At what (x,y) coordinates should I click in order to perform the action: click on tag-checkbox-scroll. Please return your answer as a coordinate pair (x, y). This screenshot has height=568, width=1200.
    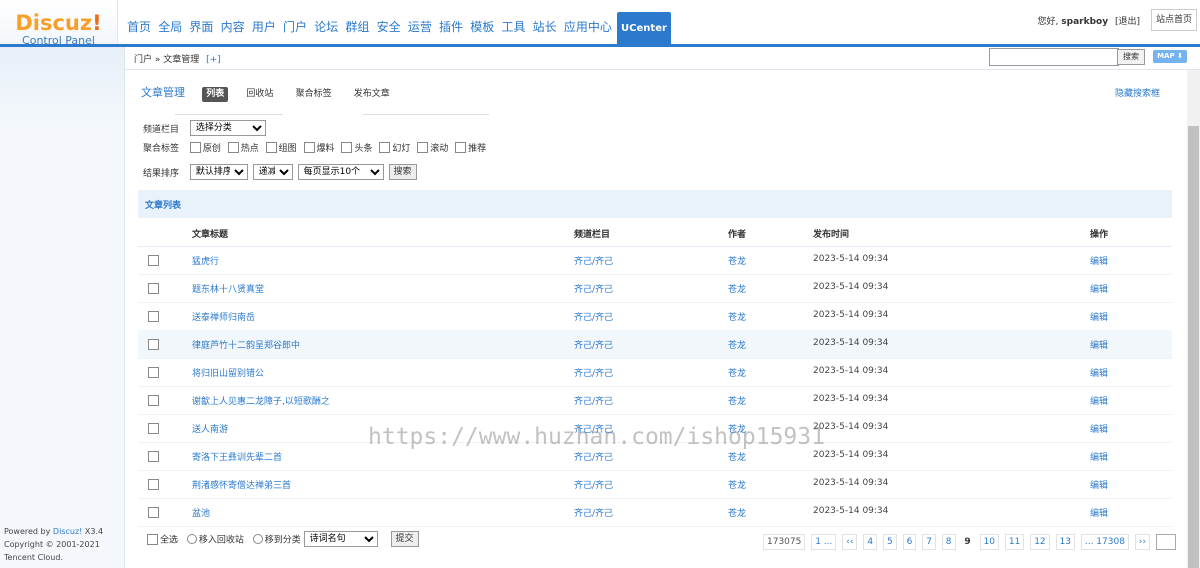
    Looking at the image, I should click on (423, 147).